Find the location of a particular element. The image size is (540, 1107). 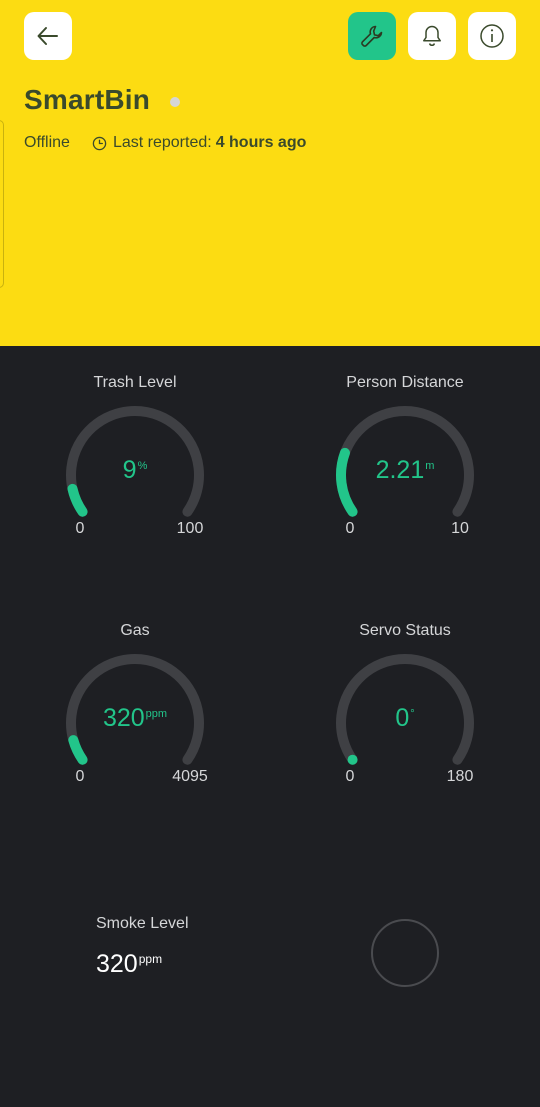

gauge-value: 0° is located at coordinates (405, 718).